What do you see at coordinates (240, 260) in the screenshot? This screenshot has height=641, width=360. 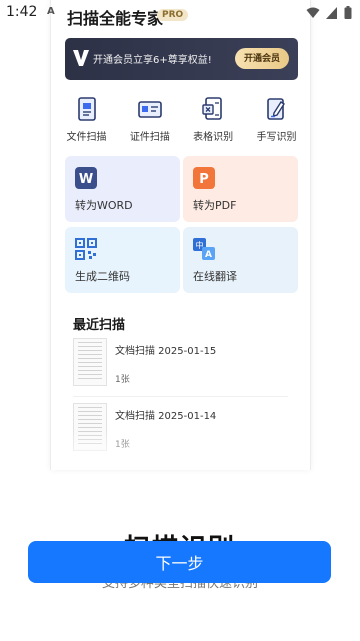 I see `tile-online-translate: 中 A 在线翻译` at bounding box center [240, 260].